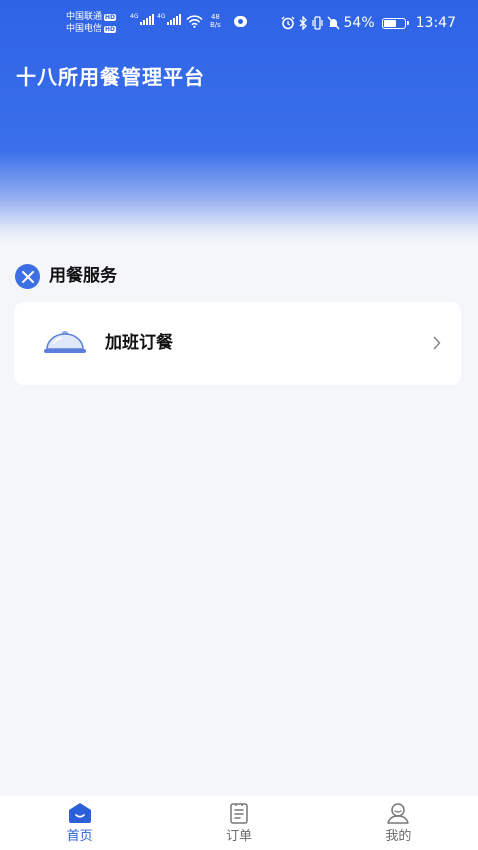 The height and width of the screenshot is (850, 478). I want to click on tab-bar: 首页 订单 我的, so click(239, 823).